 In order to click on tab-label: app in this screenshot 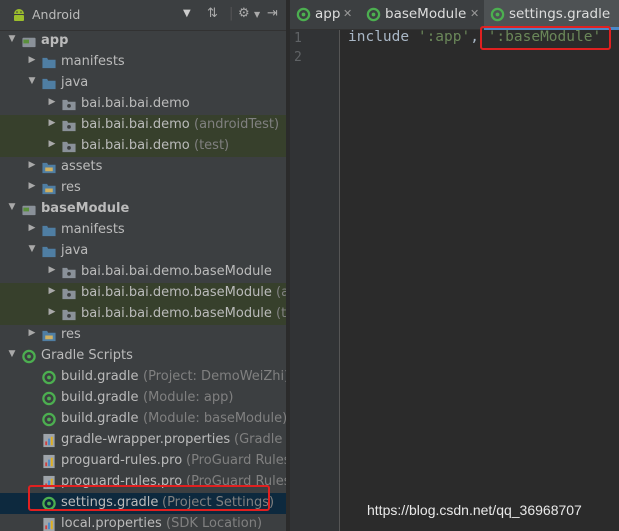, I will do `click(328, 14)`.